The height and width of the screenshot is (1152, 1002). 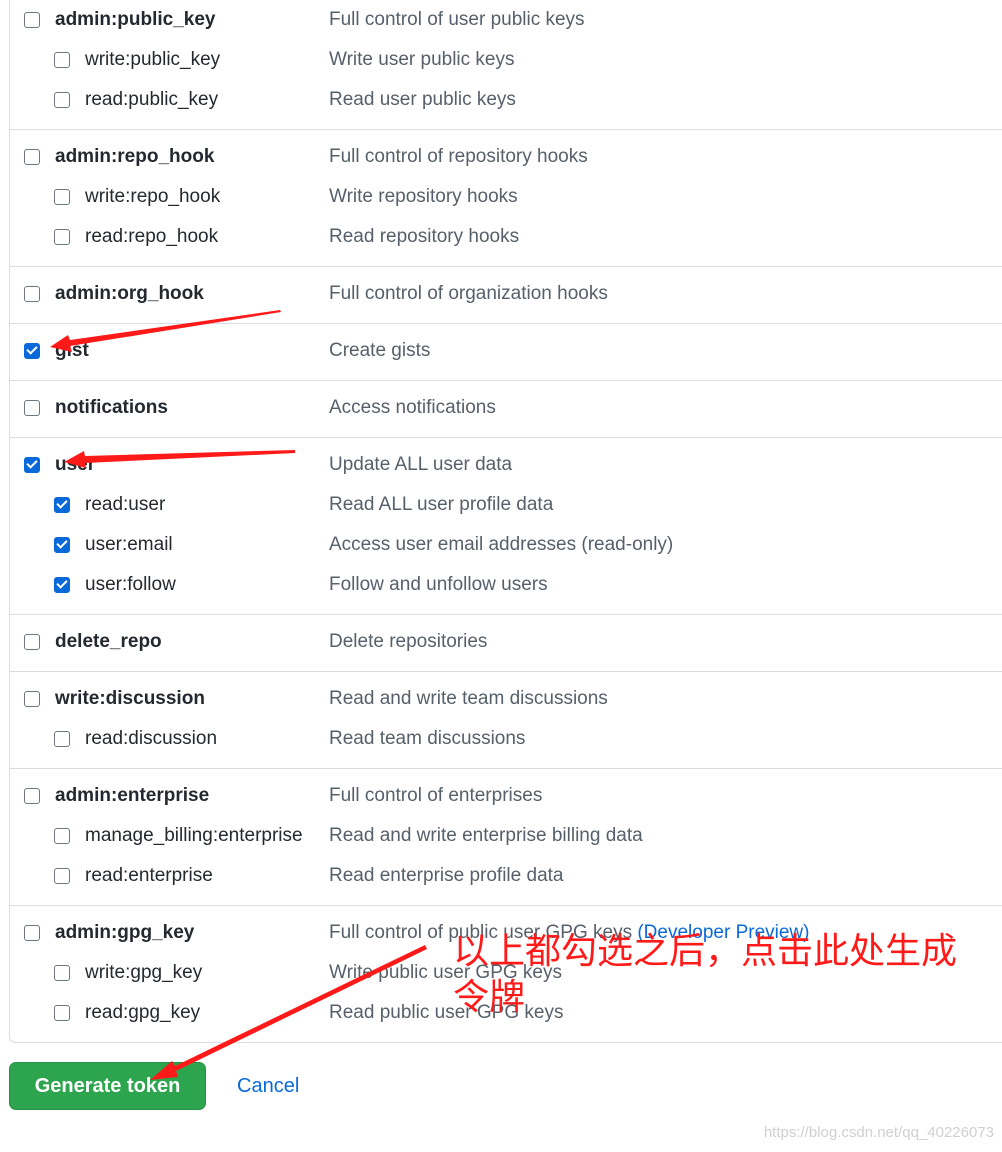 I want to click on scope-row: read:public_key Read user public keys, so click(x=506, y=101).